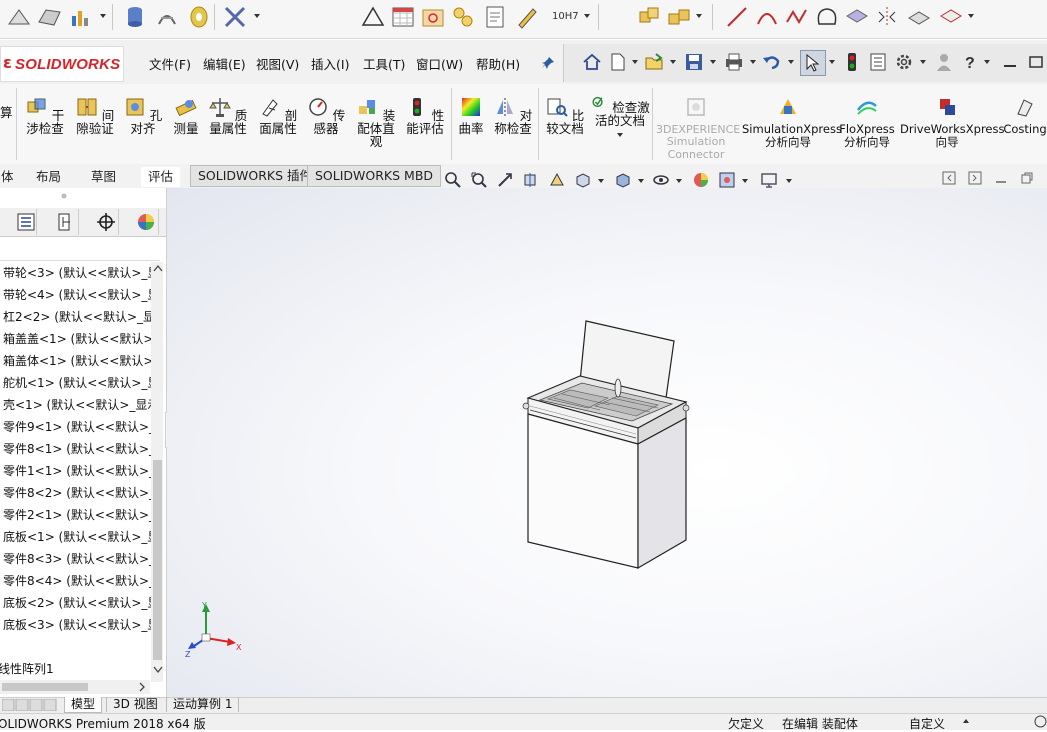  I want to click on tree-item: 壳<1> (默认<<默认>_显示, so click(77, 404).